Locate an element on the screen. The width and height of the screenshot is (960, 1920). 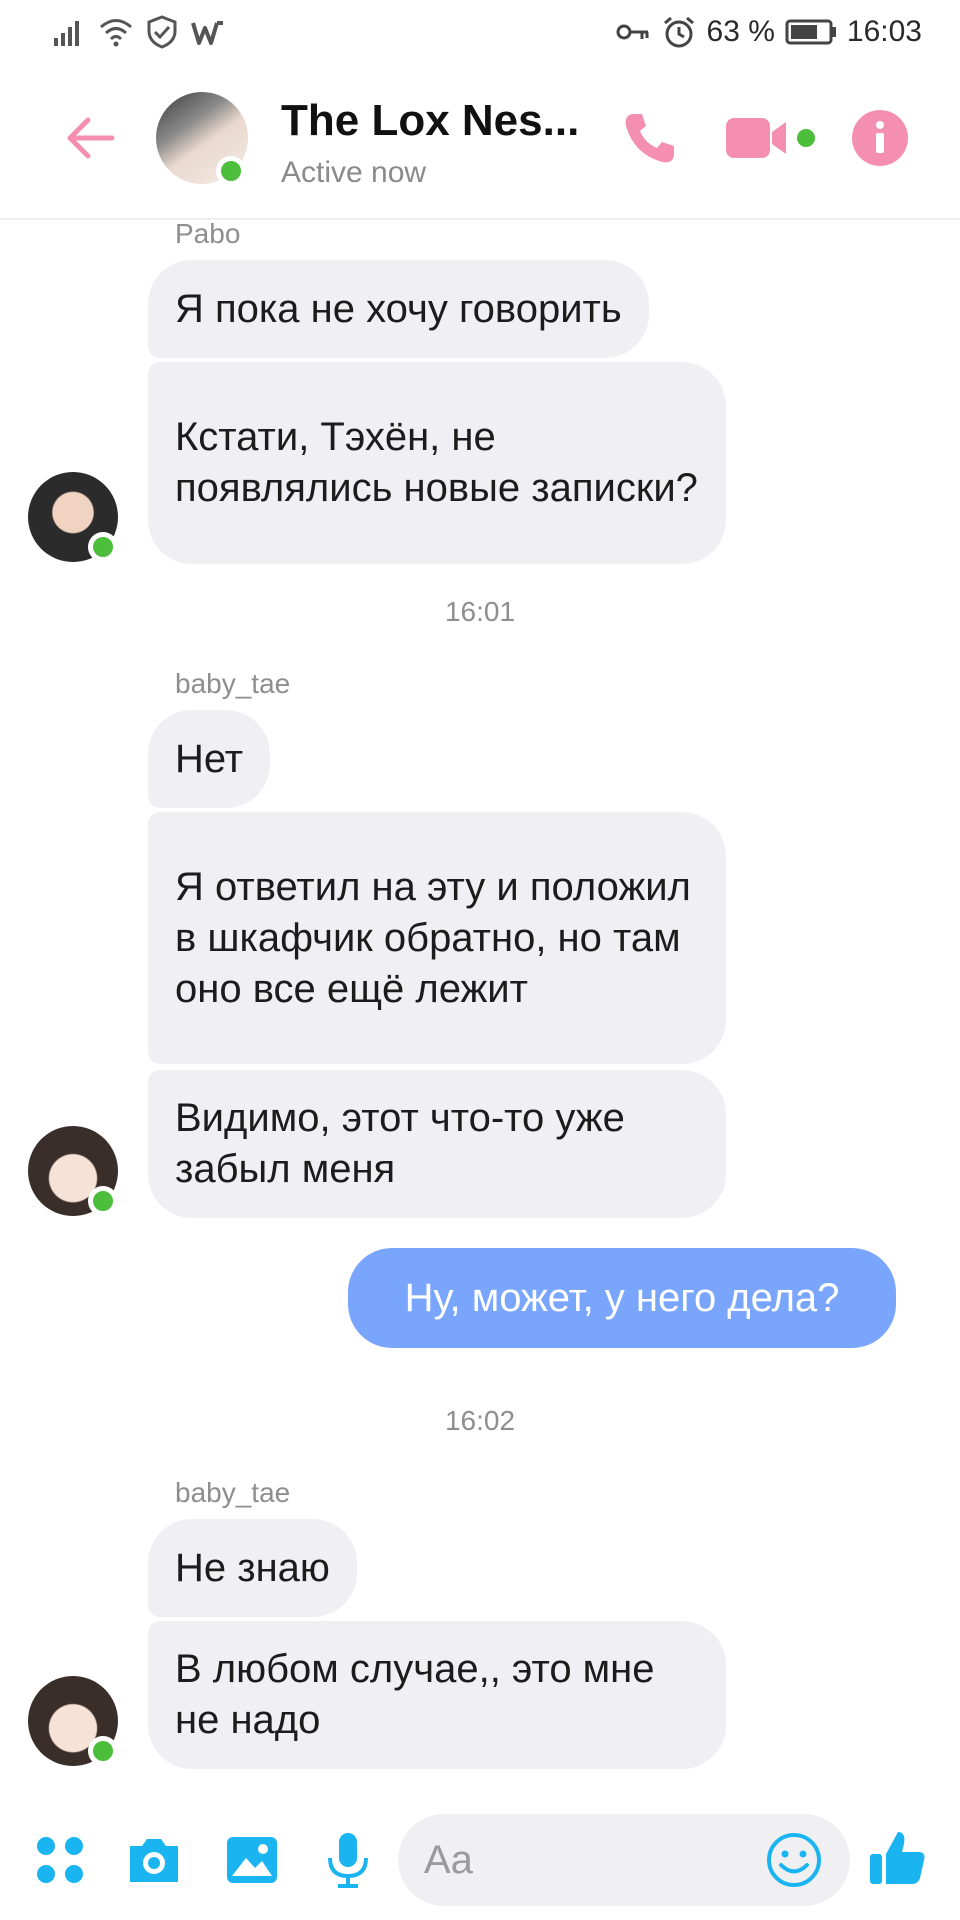
app-w-icon is located at coordinates (207, 33).